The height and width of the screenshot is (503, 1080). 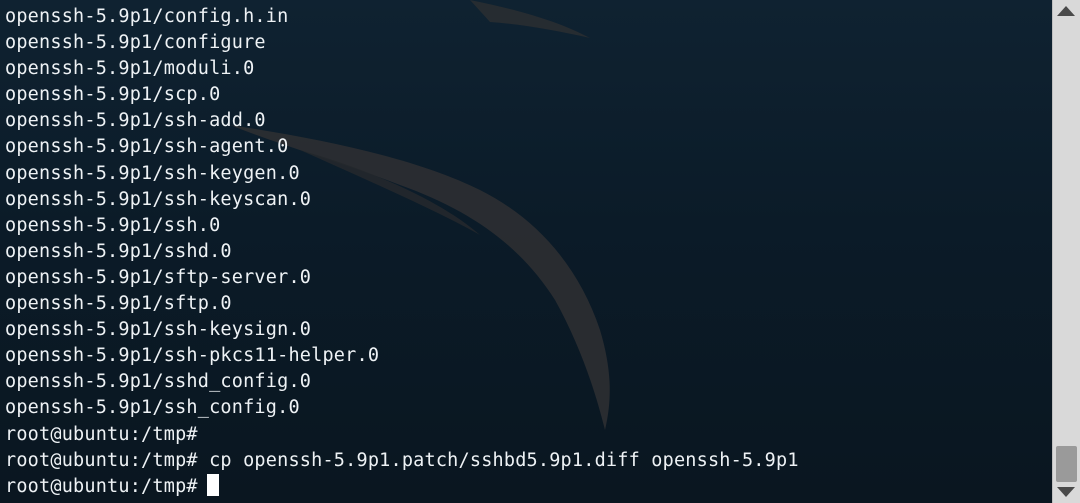 What do you see at coordinates (1066, 492) in the screenshot?
I see `scroll-down-arrow-icon` at bounding box center [1066, 492].